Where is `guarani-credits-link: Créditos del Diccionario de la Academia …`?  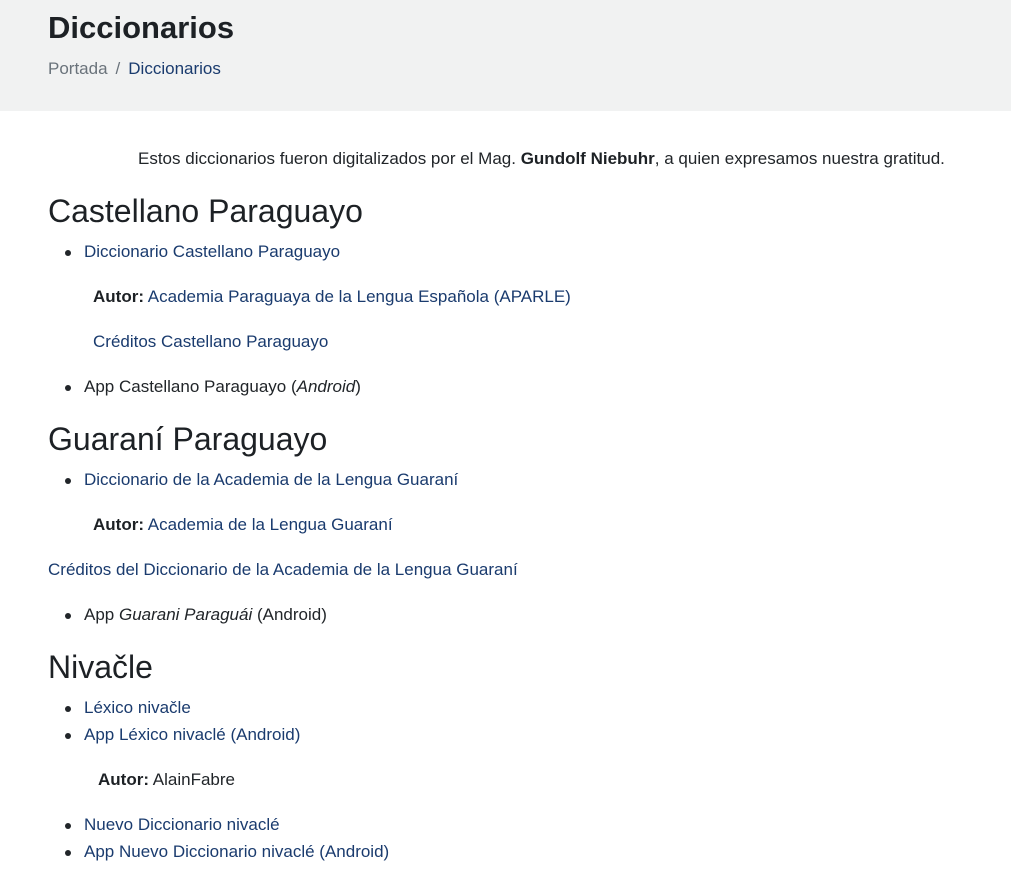 guarani-credits-link: Créditos del Diccionario de la Academia … is located at coordinates (283, 569).